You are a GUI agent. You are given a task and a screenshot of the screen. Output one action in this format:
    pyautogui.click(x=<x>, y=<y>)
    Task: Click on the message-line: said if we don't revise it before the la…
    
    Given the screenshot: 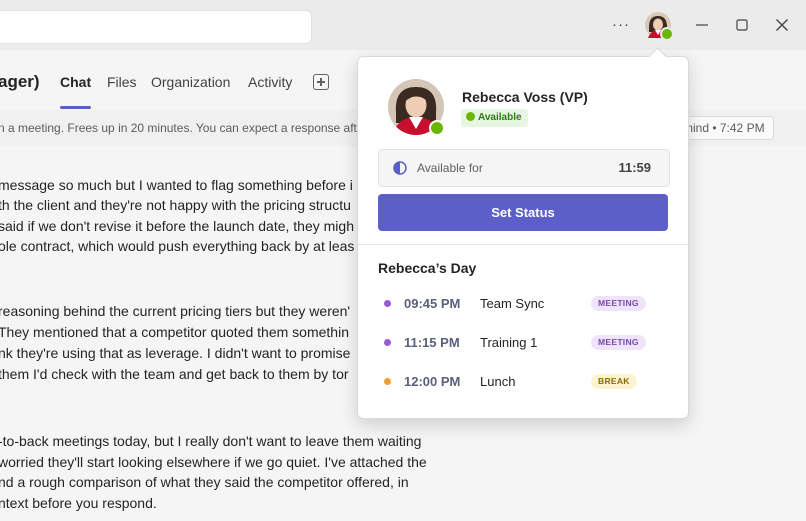 What is the action you would take?
    pyautogui.click(x=177, y=226)
    